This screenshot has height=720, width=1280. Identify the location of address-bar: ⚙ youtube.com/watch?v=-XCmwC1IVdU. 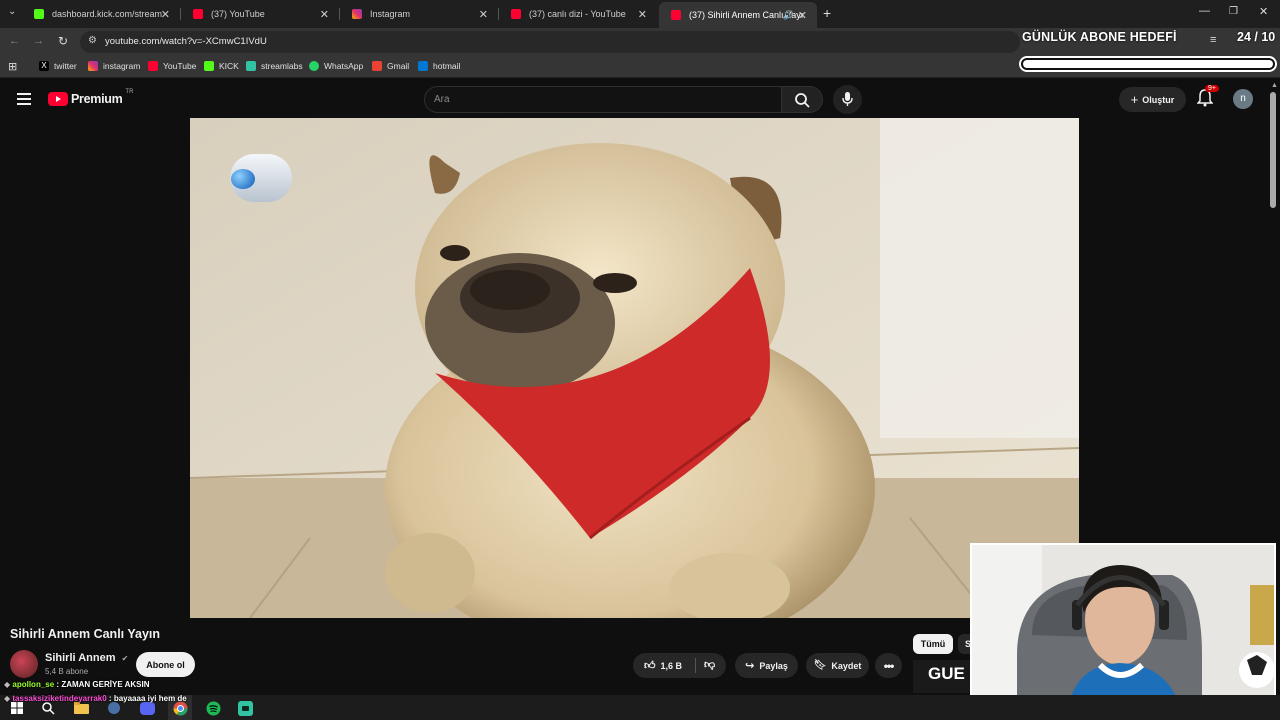
(550, 42).